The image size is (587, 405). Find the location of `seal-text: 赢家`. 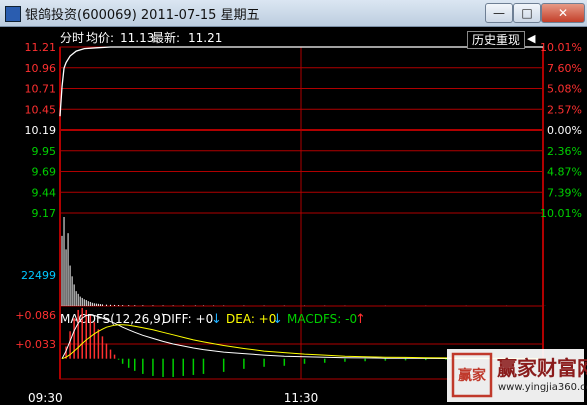

seal-text: 赢家 is located at coordinates (472, 375).